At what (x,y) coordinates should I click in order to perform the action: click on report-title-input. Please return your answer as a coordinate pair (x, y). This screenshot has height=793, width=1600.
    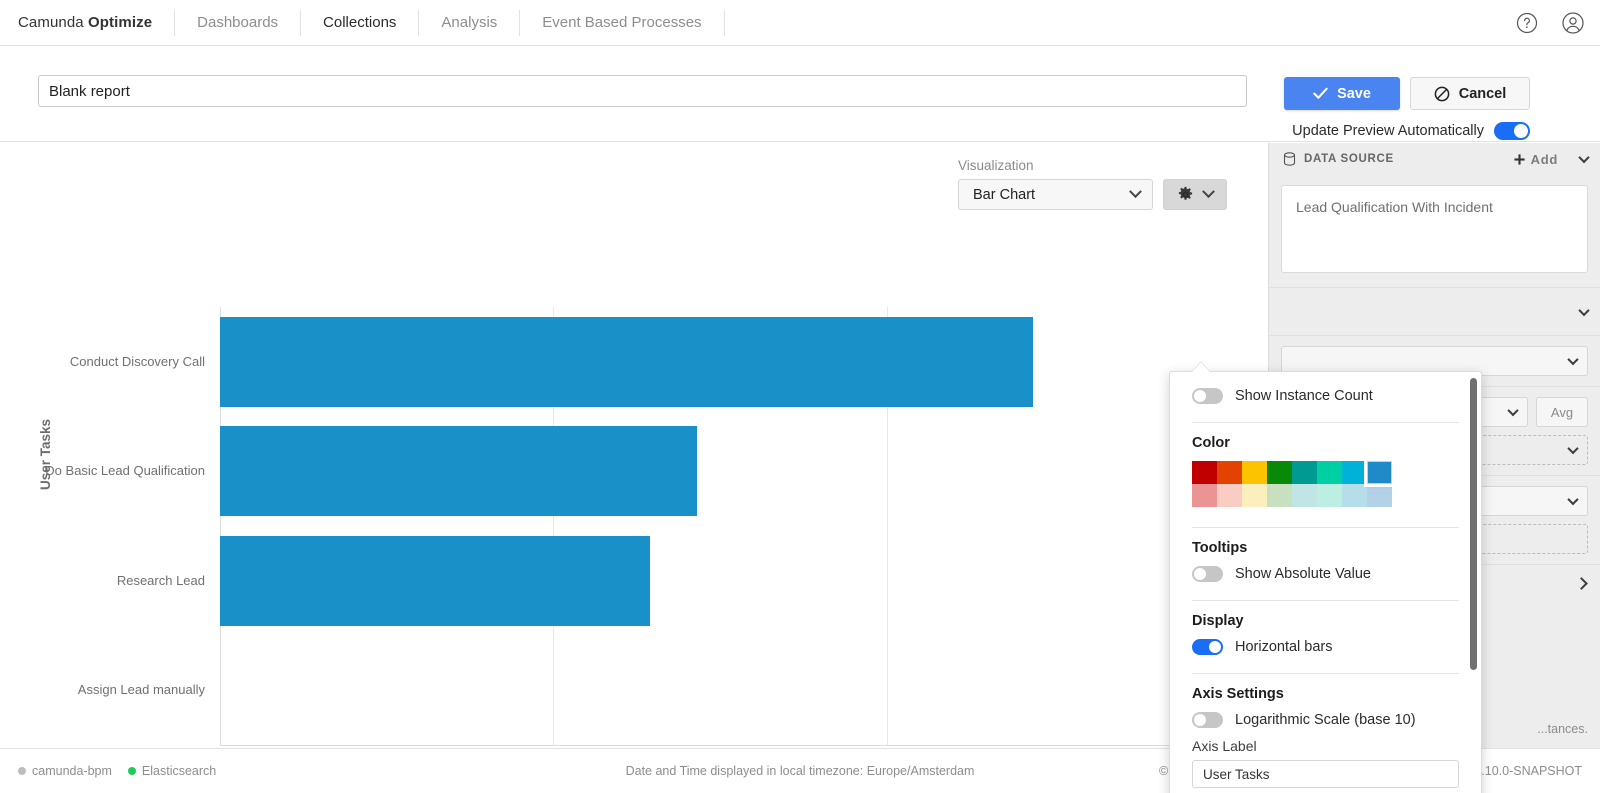
    Looking at the image, I should click on (642, 91).